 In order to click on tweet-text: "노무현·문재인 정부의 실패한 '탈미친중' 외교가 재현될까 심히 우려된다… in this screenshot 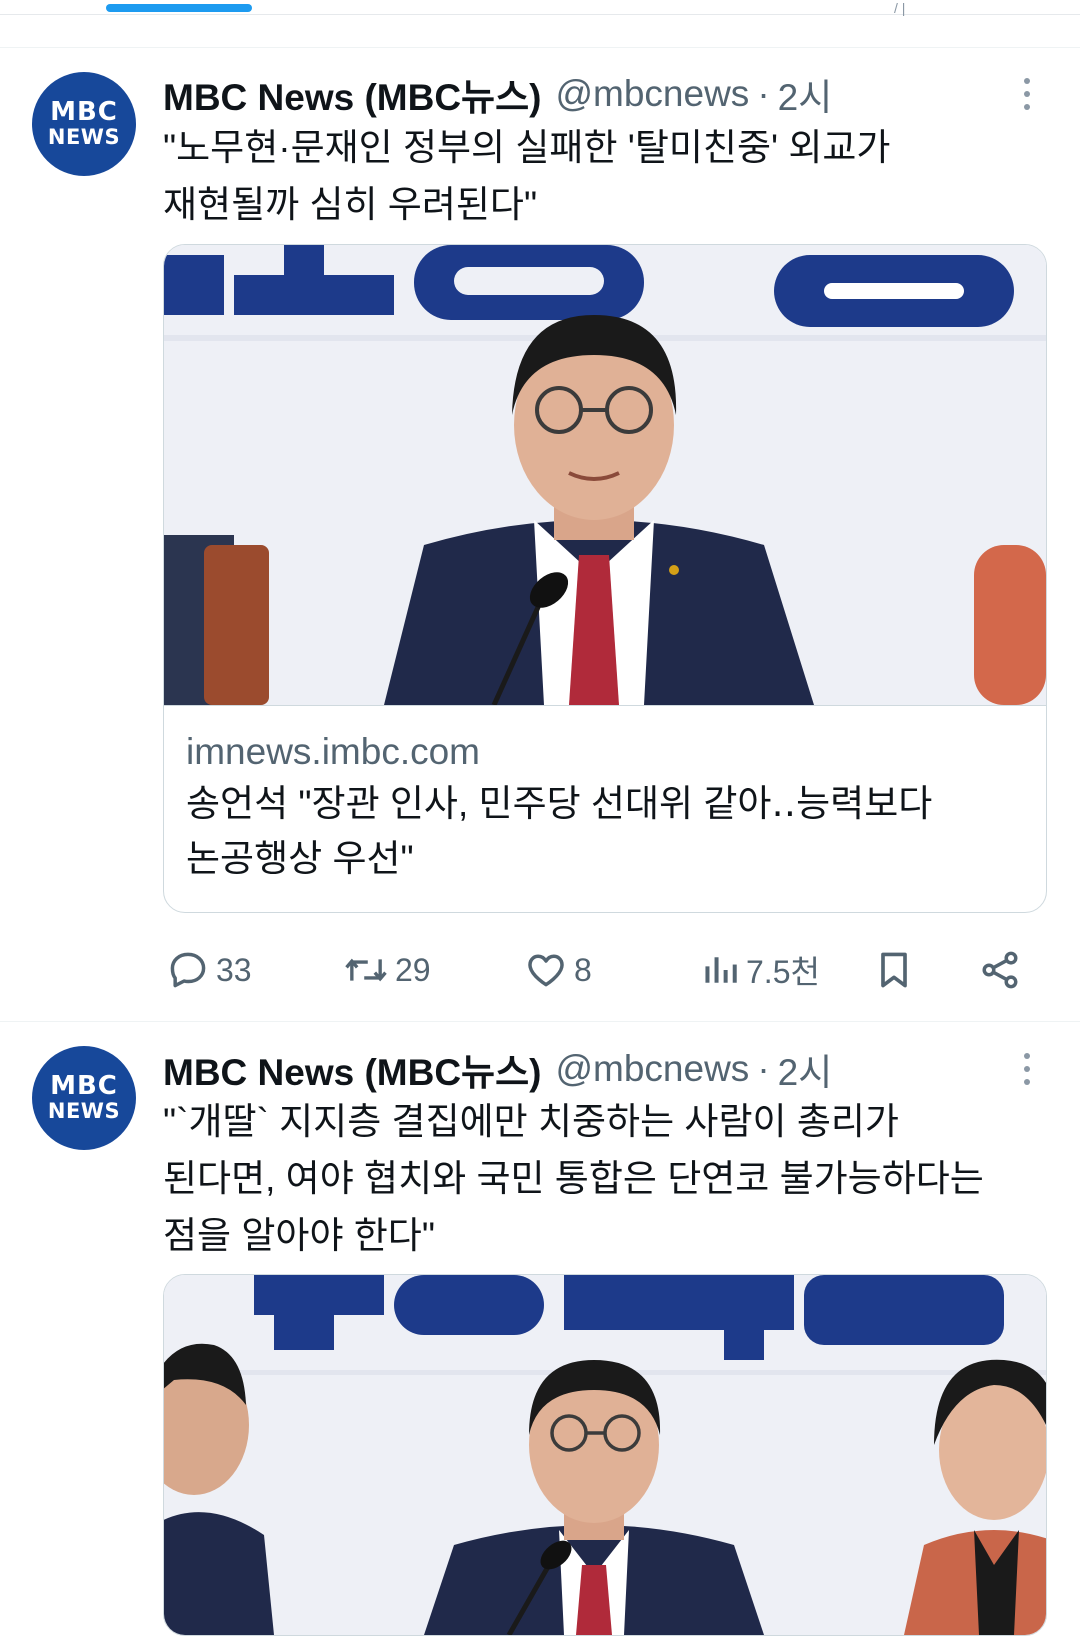, I will do `click(608, 176)`.